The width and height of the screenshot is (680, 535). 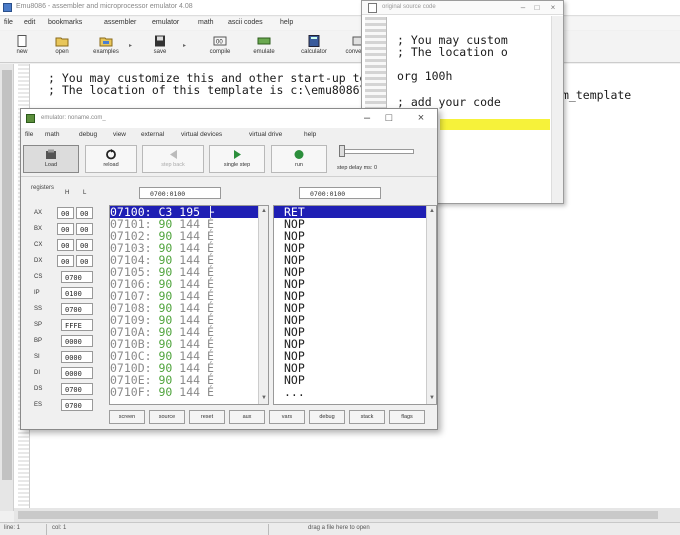 What do you see at coordinates (299, 154) in the screenshot?
I see `run-icon` at bounding box center [299, 154].